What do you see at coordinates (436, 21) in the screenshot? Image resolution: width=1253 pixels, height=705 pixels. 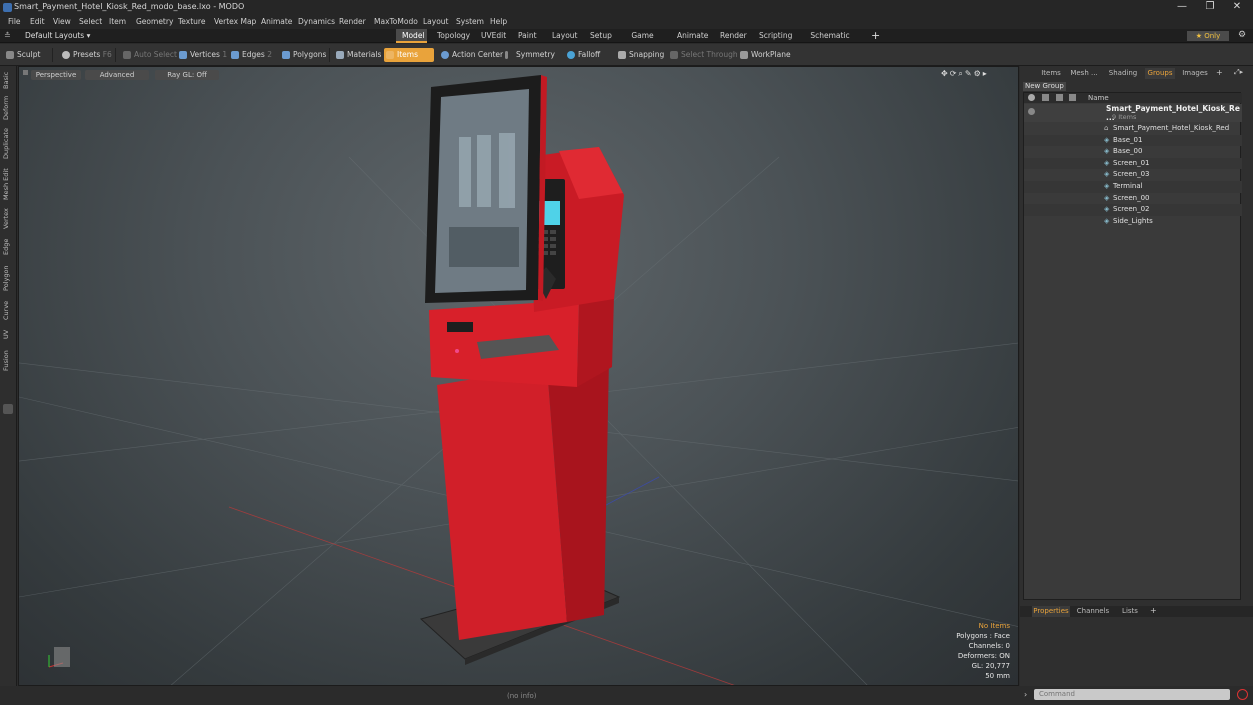 I see `menu-layout: Layout` at bounding box center [436, 21].